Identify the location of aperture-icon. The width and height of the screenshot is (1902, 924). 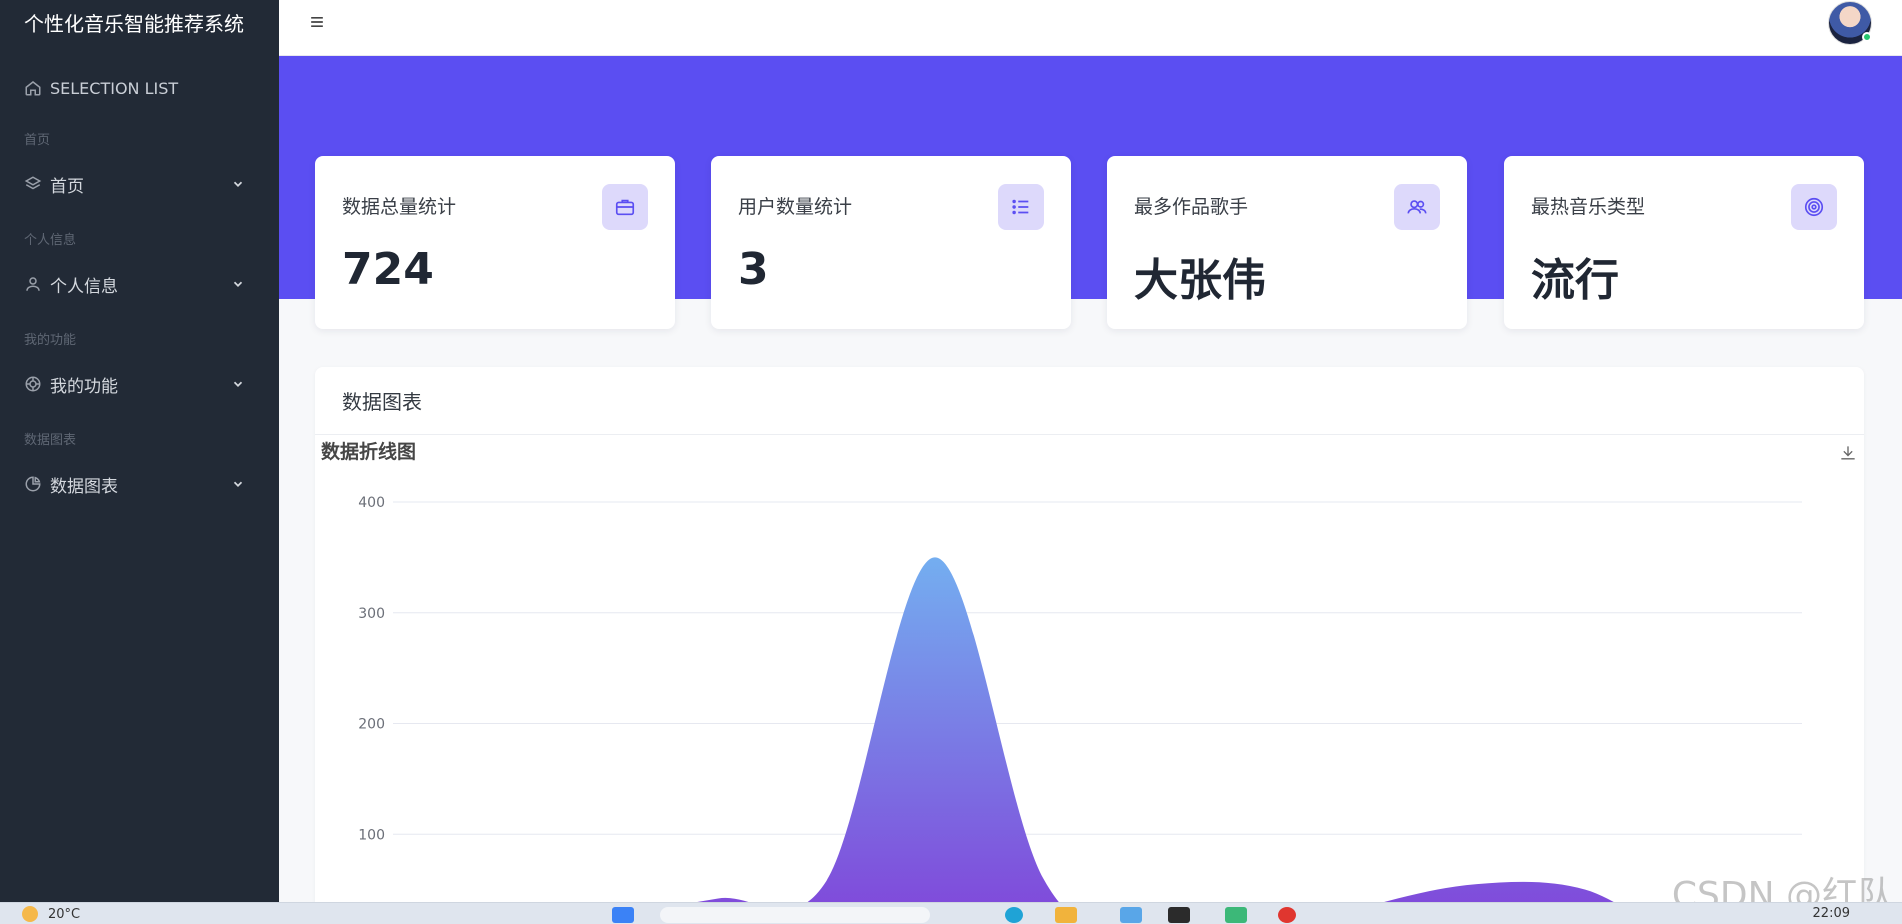
(33, 384).